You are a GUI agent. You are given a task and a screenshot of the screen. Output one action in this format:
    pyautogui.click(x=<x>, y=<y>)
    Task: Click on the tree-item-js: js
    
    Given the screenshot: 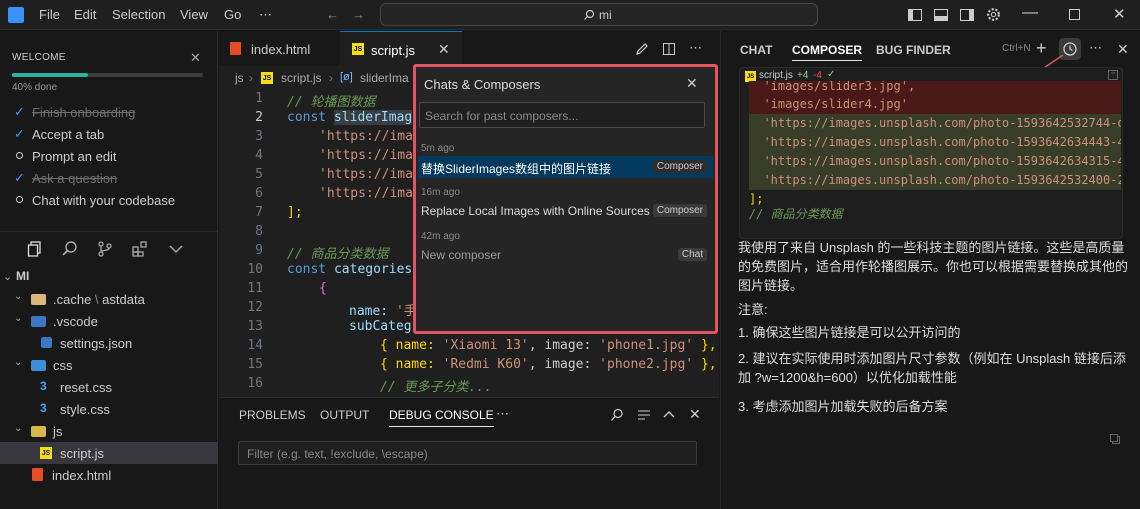 What is the action you would take?
    pyautogui.click(x=57, y=431)
    